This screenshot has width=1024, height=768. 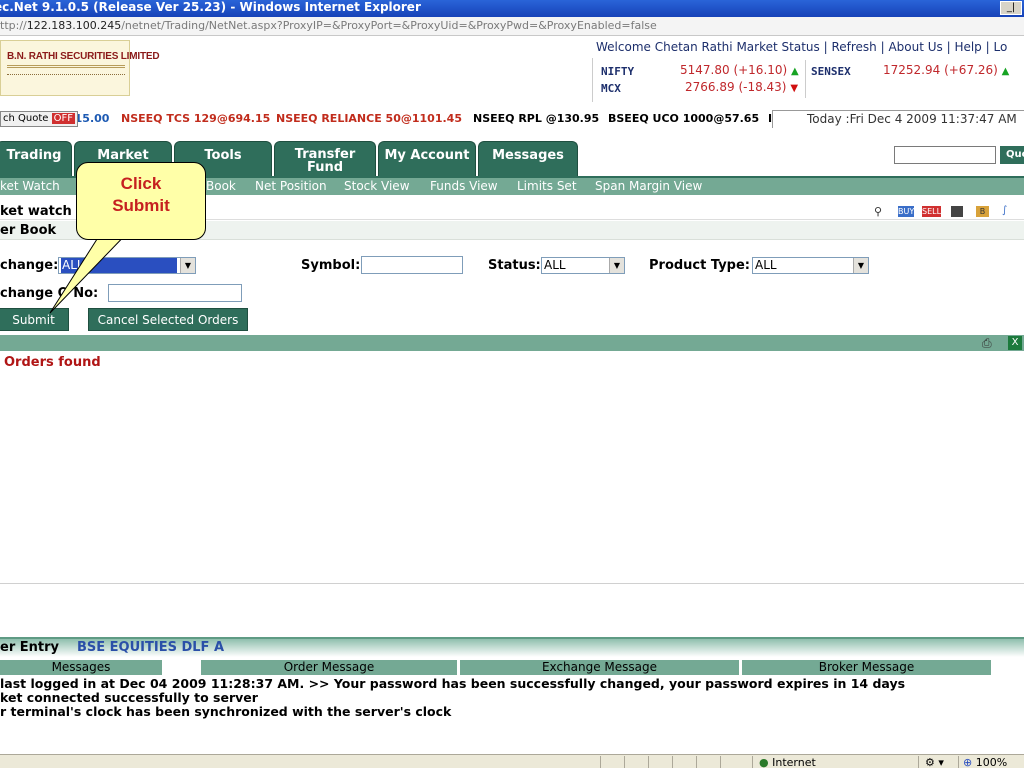 What do you see at coordinates (600, 667) in the screenshot?
I see `tab-exchange-message: Exchange Message` at bounding box center [600, 667].